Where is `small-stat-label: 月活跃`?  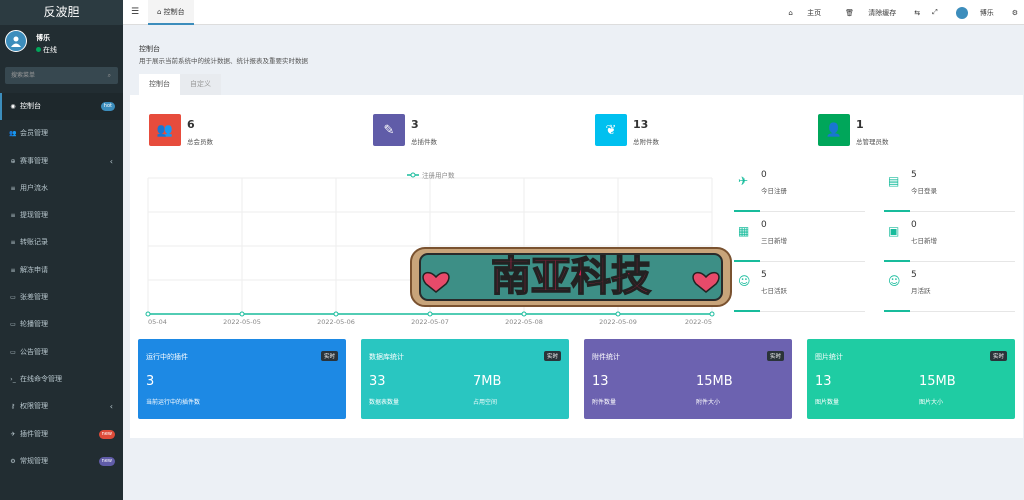 small-stat-label: 月活跃 is located at coordinates (921, 291).